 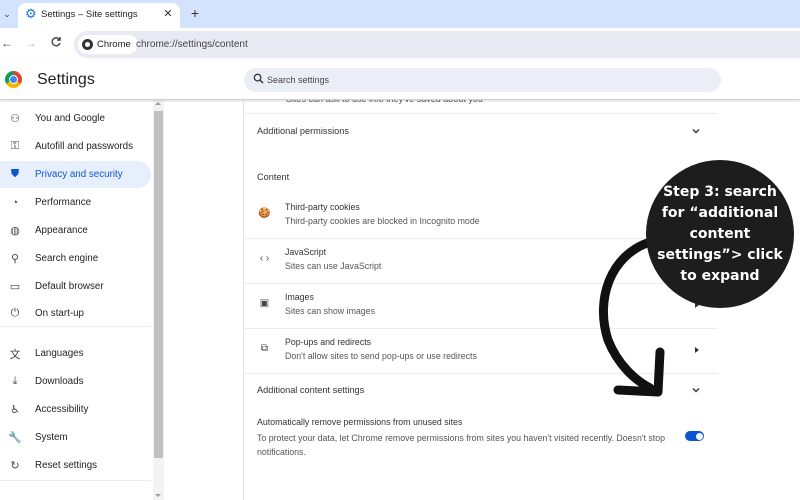 I want to click on power-icon: ⏻, so click(x=15, y=313).